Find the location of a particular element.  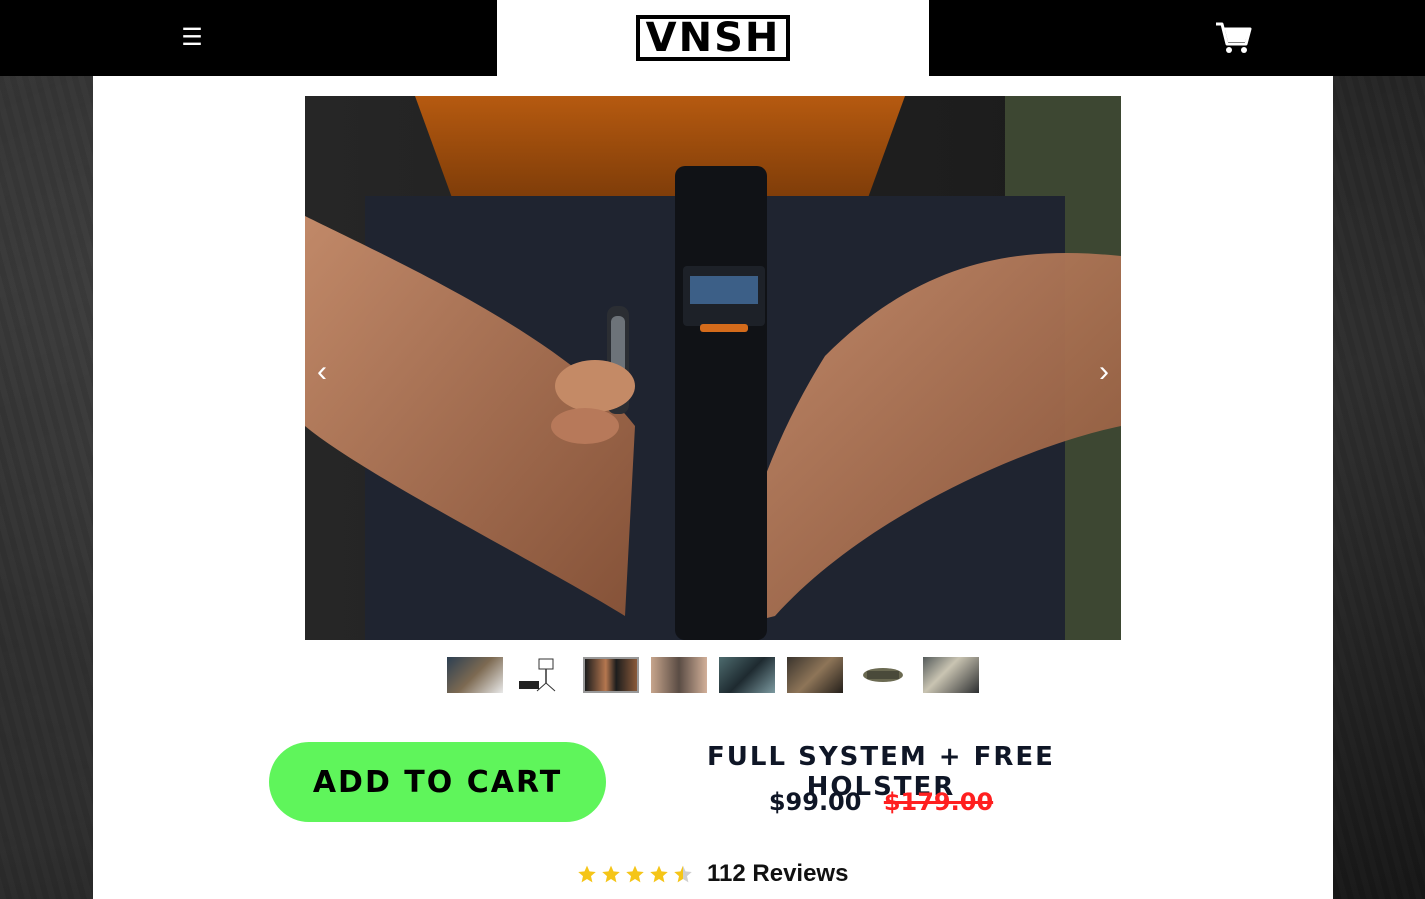

chevron-right-icon: › is located at coordinates (1104, 371).